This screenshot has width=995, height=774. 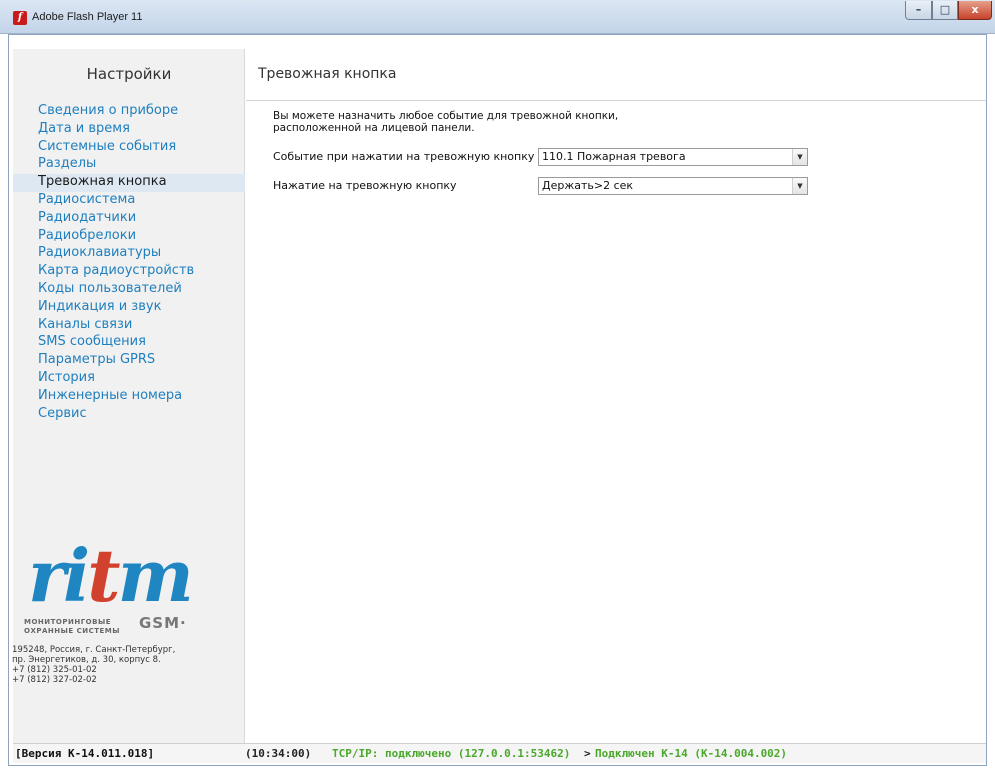 I want to click on logo-ri: ri, so click(x=59, y=575).